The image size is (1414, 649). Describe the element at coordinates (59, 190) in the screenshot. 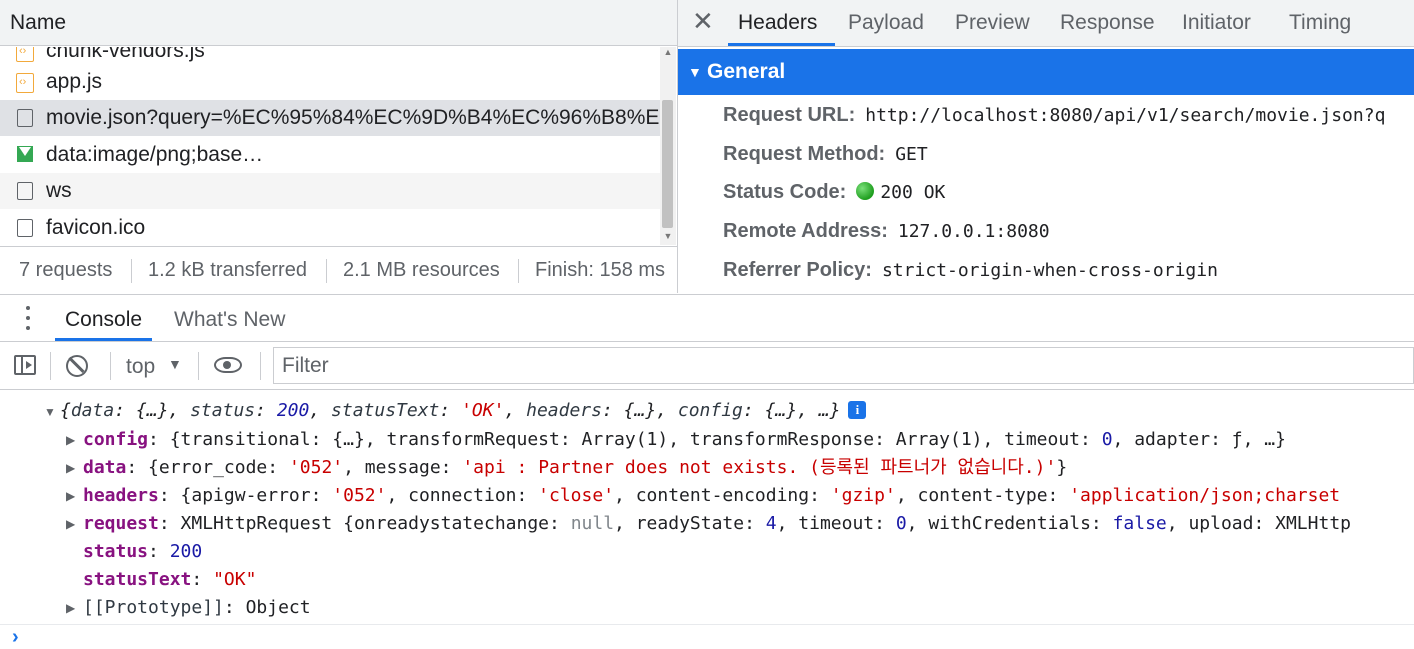

I see `request-name: ws` at that location.